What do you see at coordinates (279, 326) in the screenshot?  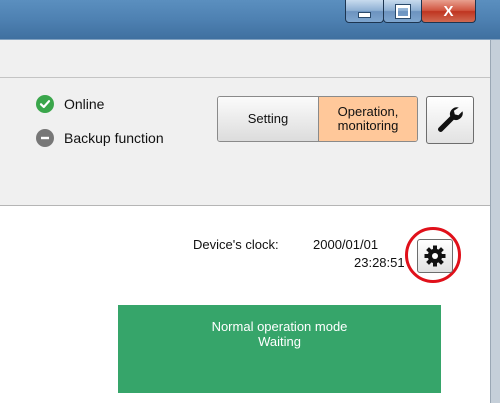 I see `operation-mode-text: Normal operation mode` at bounding box center [279, 326].